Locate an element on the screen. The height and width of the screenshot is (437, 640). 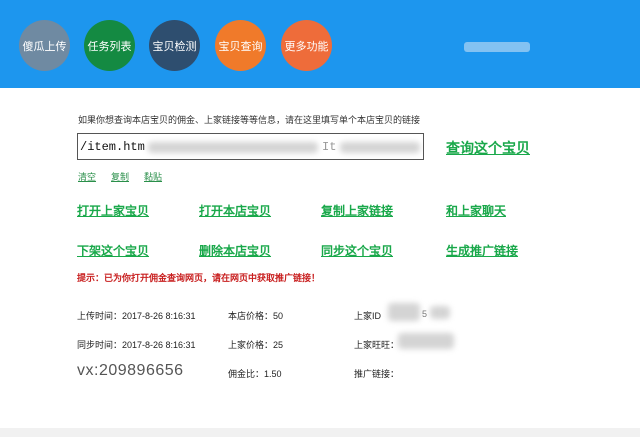
commission-rate: 佣金比：1.50 is located at coordinates (255, 374).